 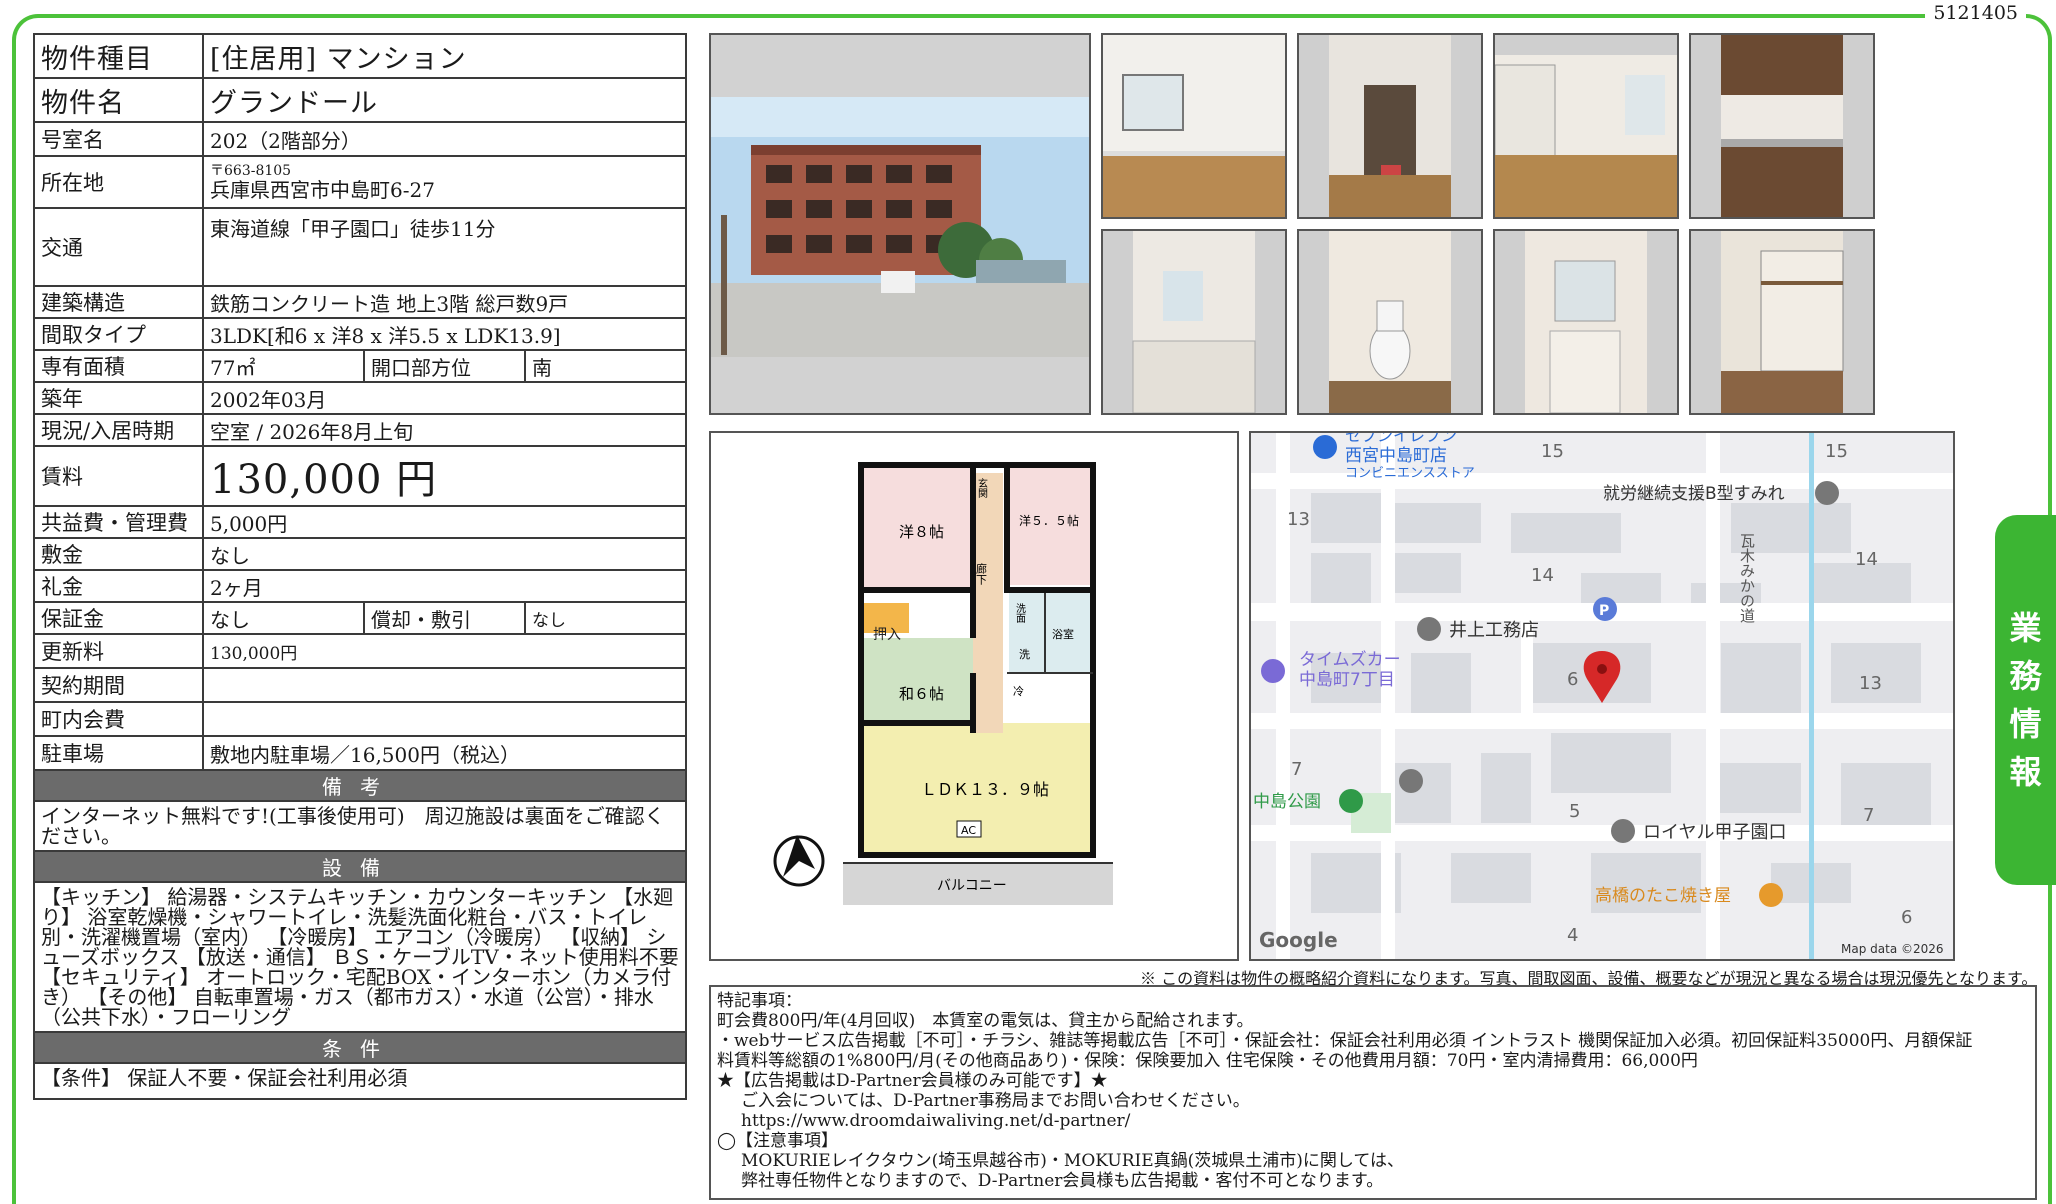 I want to click on toilet-photo, so click(x=1390, y=322).